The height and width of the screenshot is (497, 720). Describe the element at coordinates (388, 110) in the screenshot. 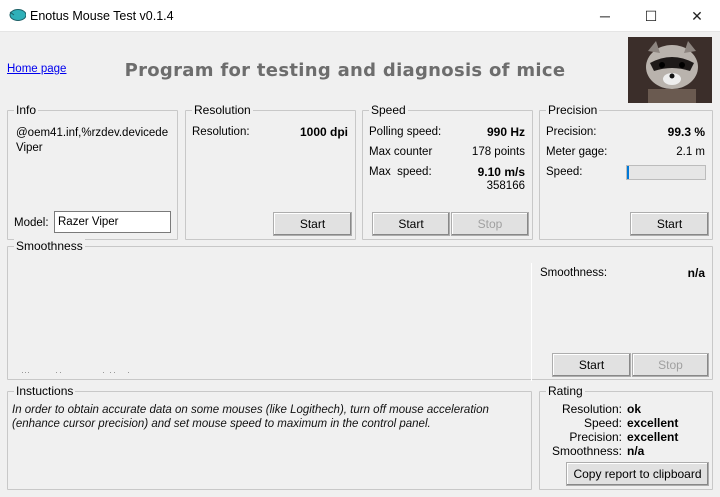

I see `speed-title: Speed` at that location.